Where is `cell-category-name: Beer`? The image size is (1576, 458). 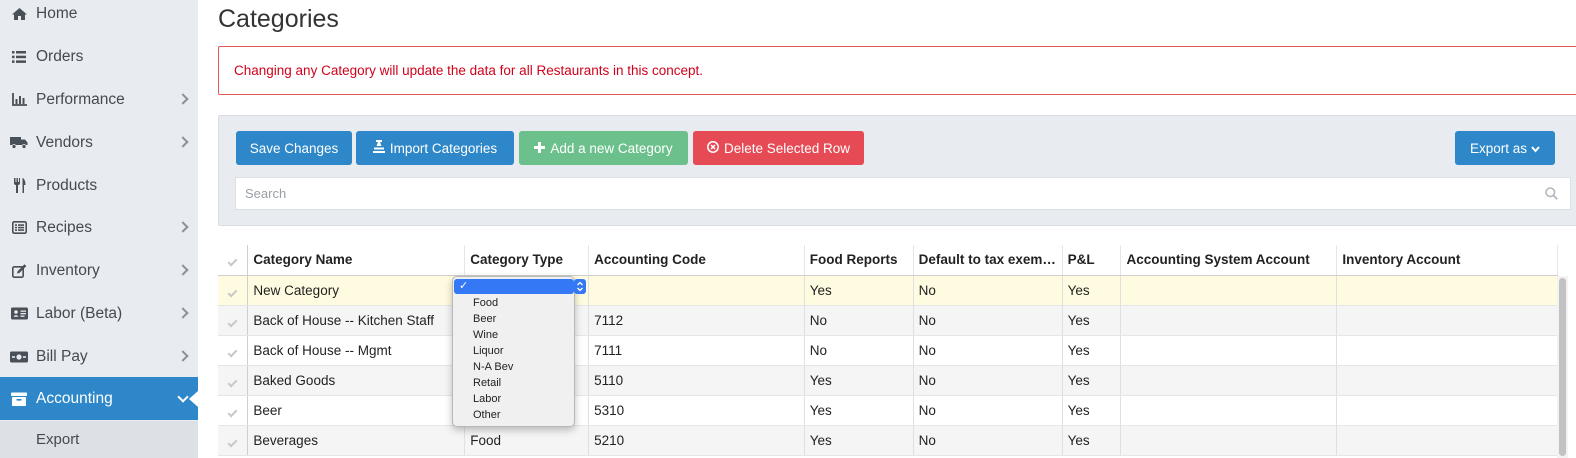 cell-category-name: Beer is located at coordinates (356, 410).